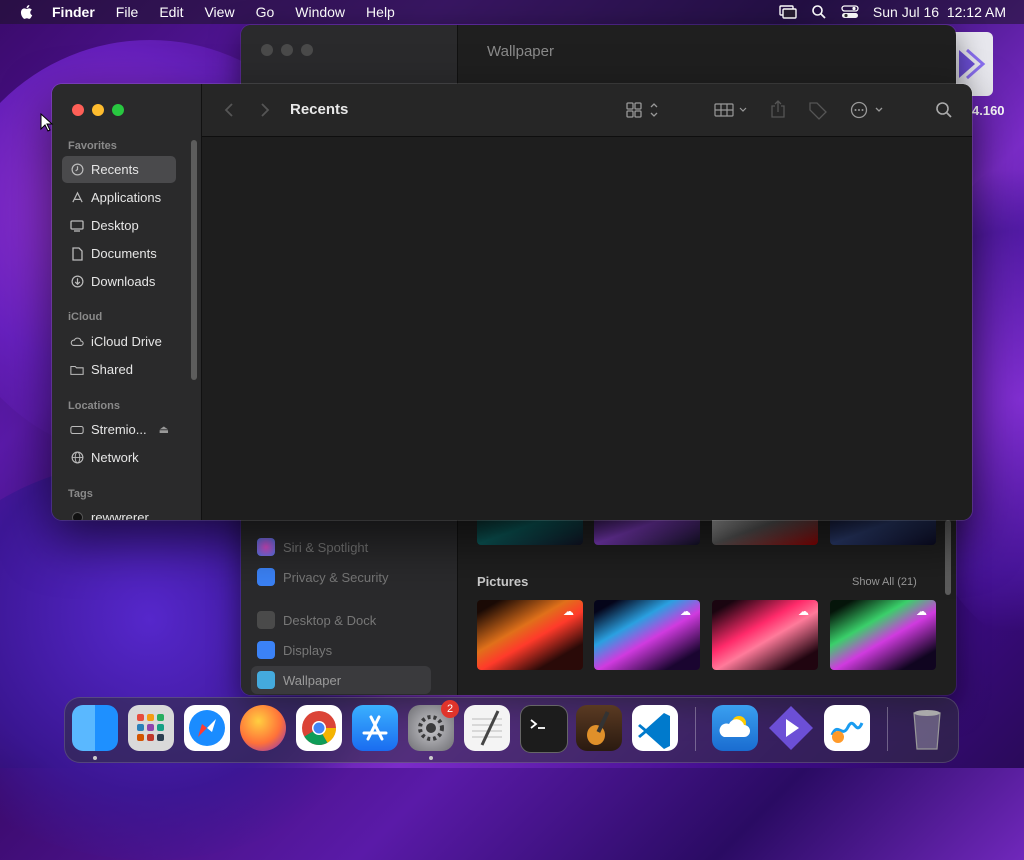  I want to click on cloud-icon, so click(77, 342).